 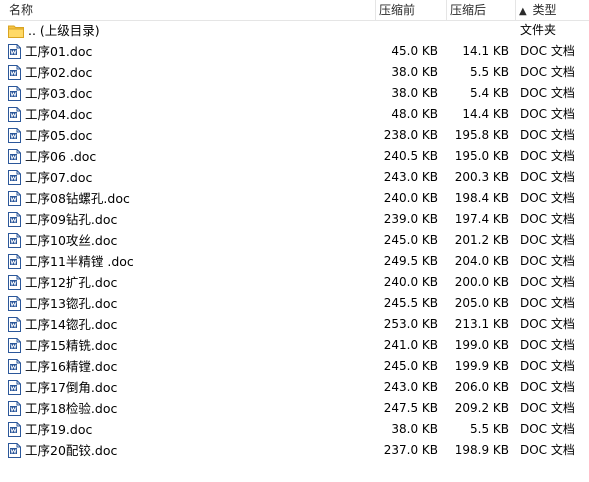 What do you see at coordinates (69, 198) in the screenshot?
I see `file-name-cell: 工序08钻螺孔.doc` at bounding box center [69, 198].